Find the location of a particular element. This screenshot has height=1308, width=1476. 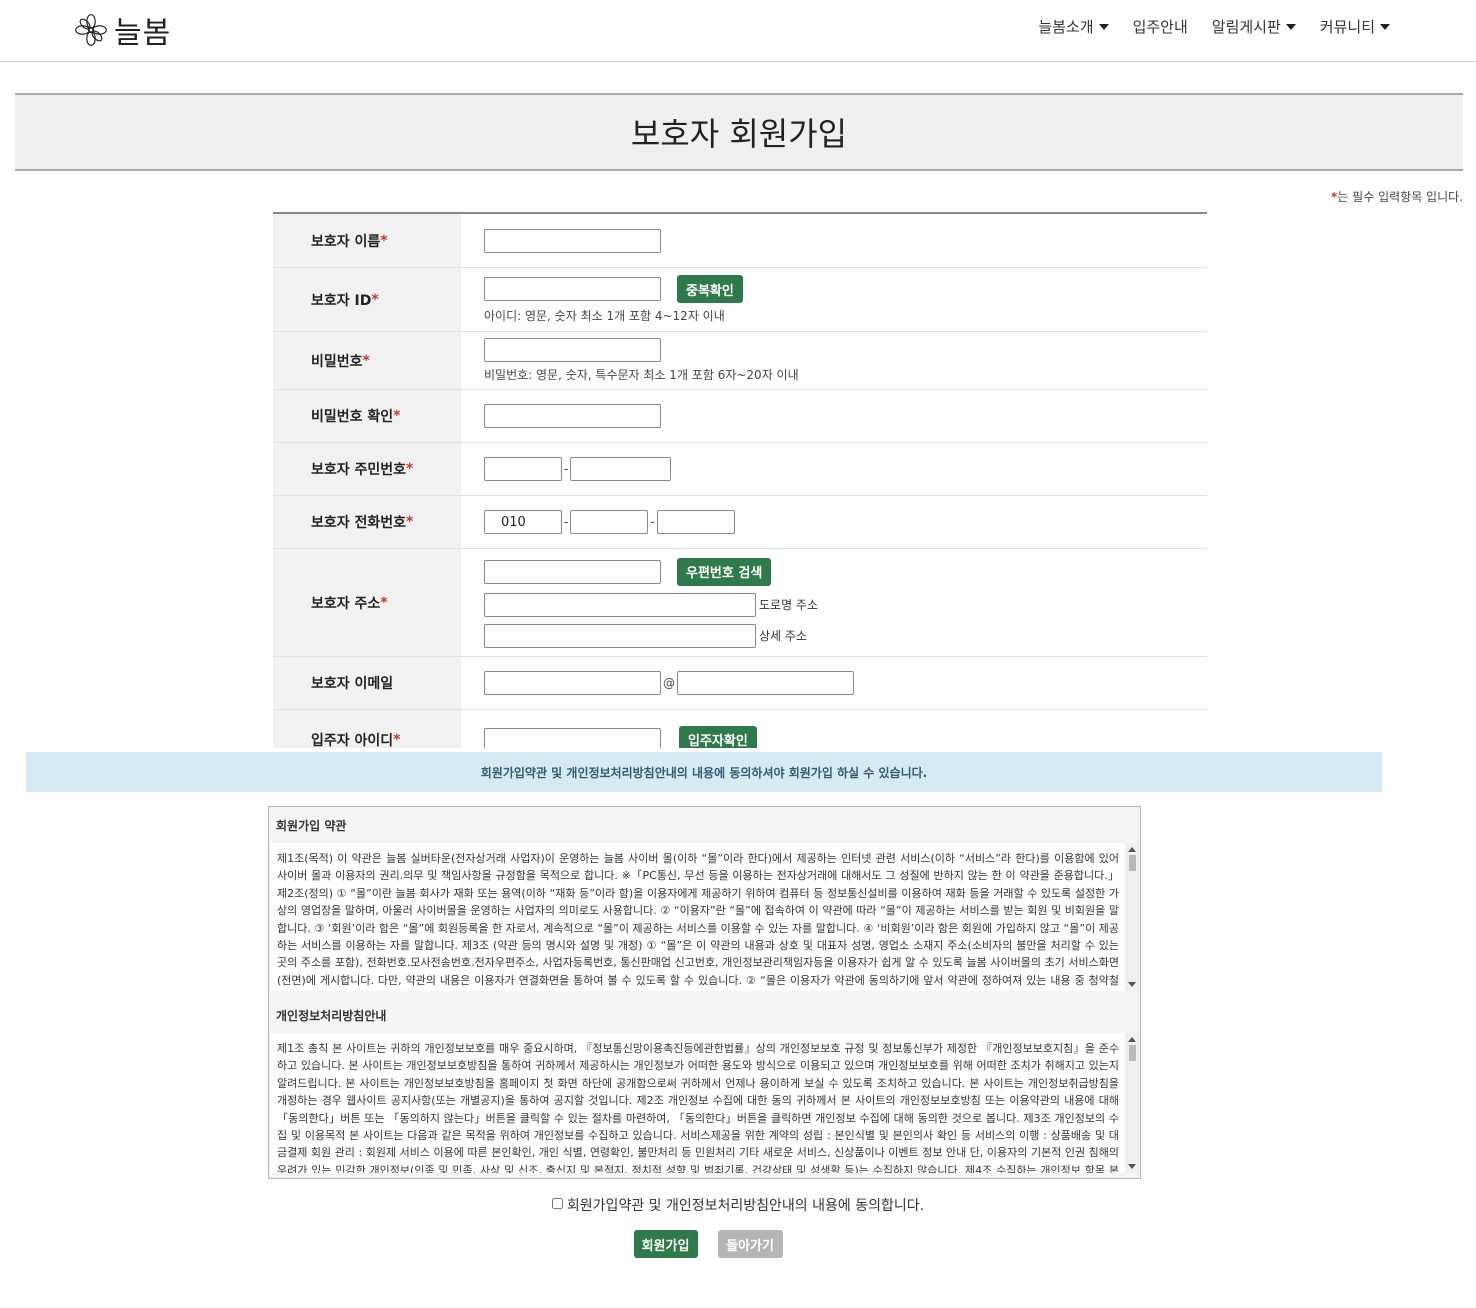

brand-name: 늘봄 is located at coordinates (143, 33).